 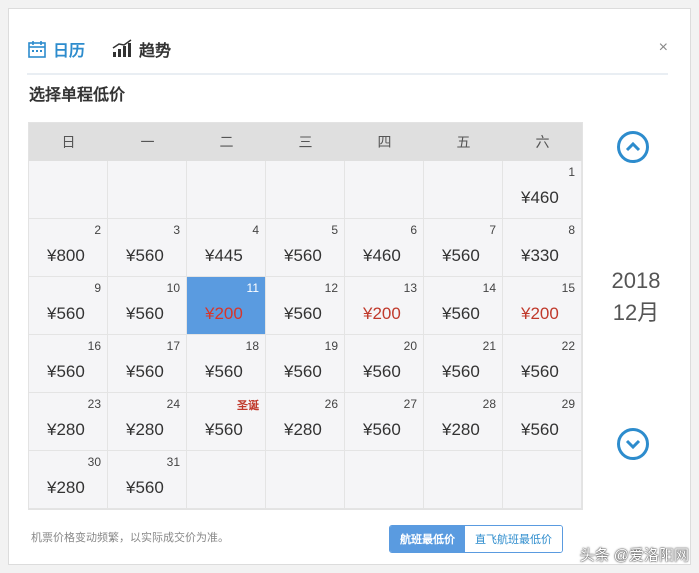 I want to click on calendar-day-cell: 4 ¥445, so click(x=226, y=248).